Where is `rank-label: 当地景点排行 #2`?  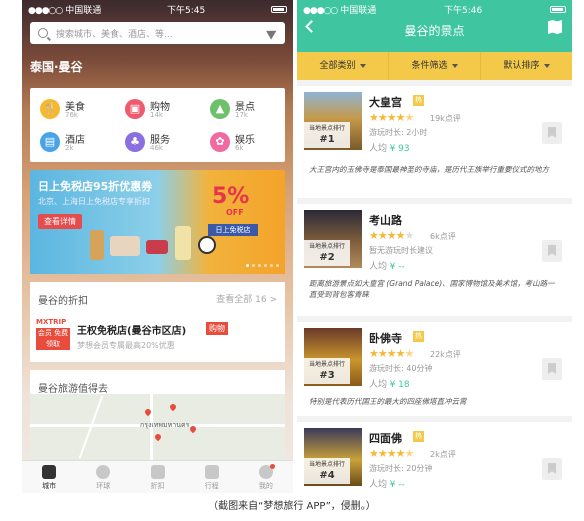
rank-label: 当地景点排行 #2 is located at coordinates (327, 253).